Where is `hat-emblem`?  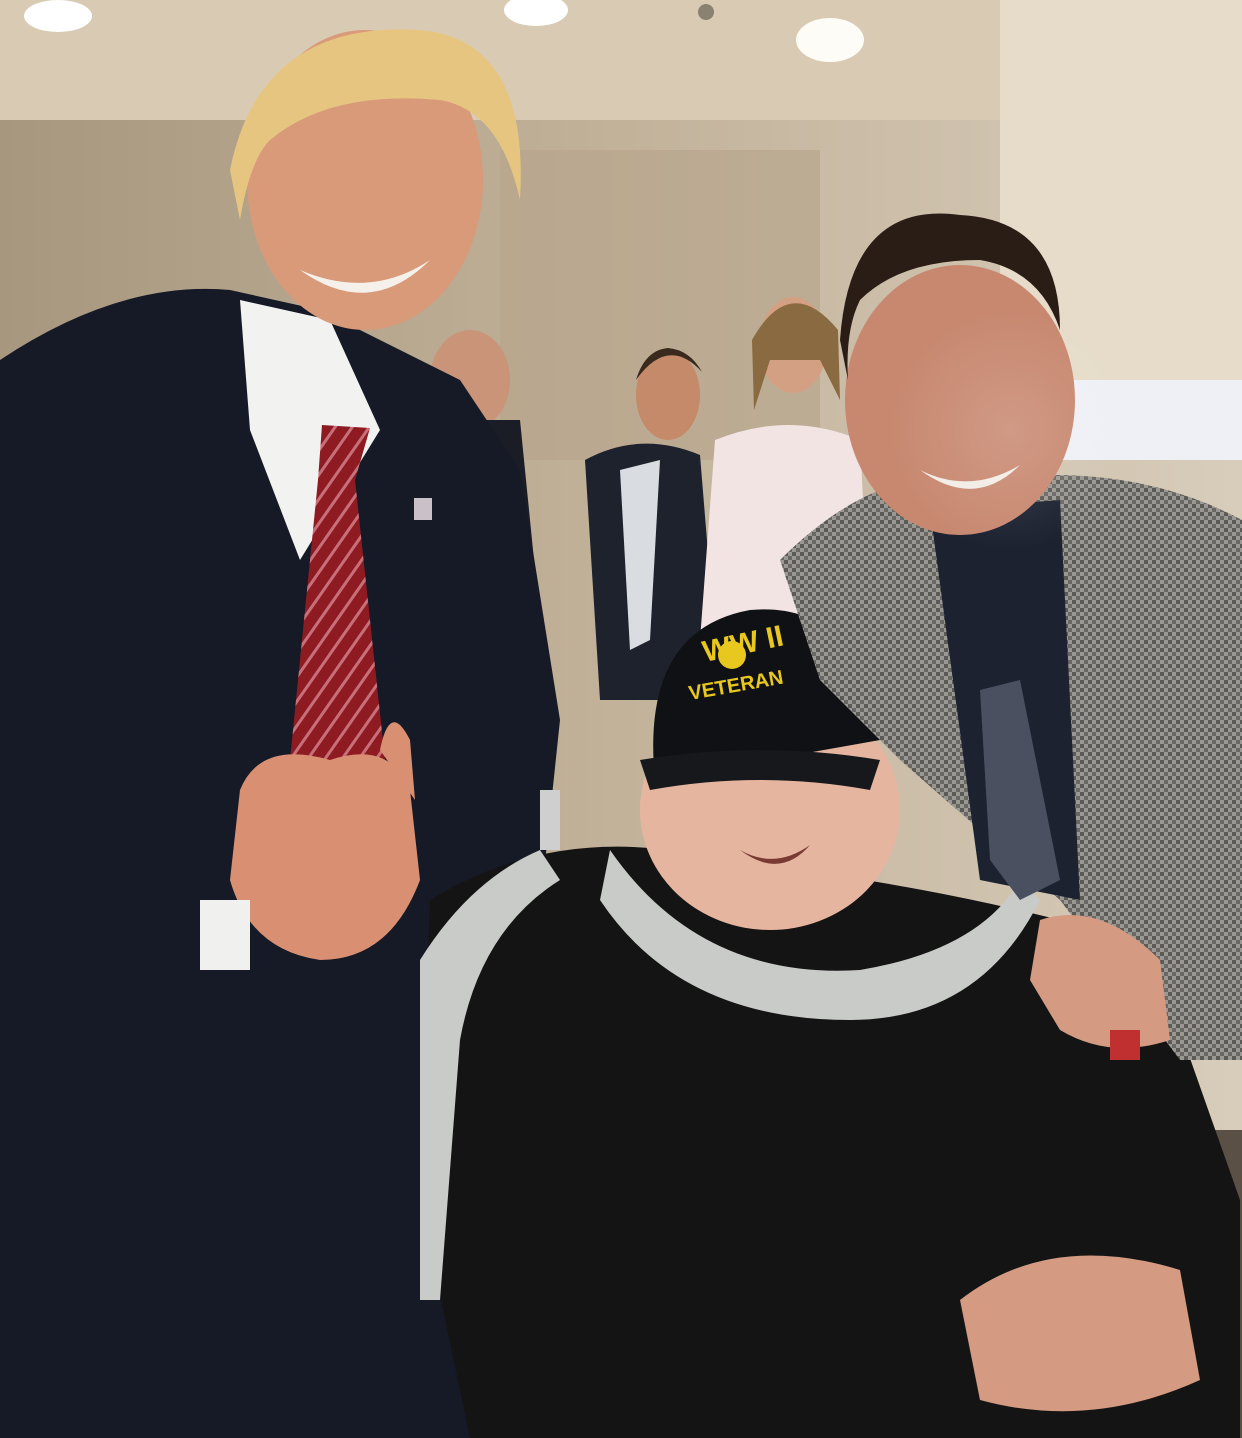
hat-emblem is located at coordinates (732, 655).